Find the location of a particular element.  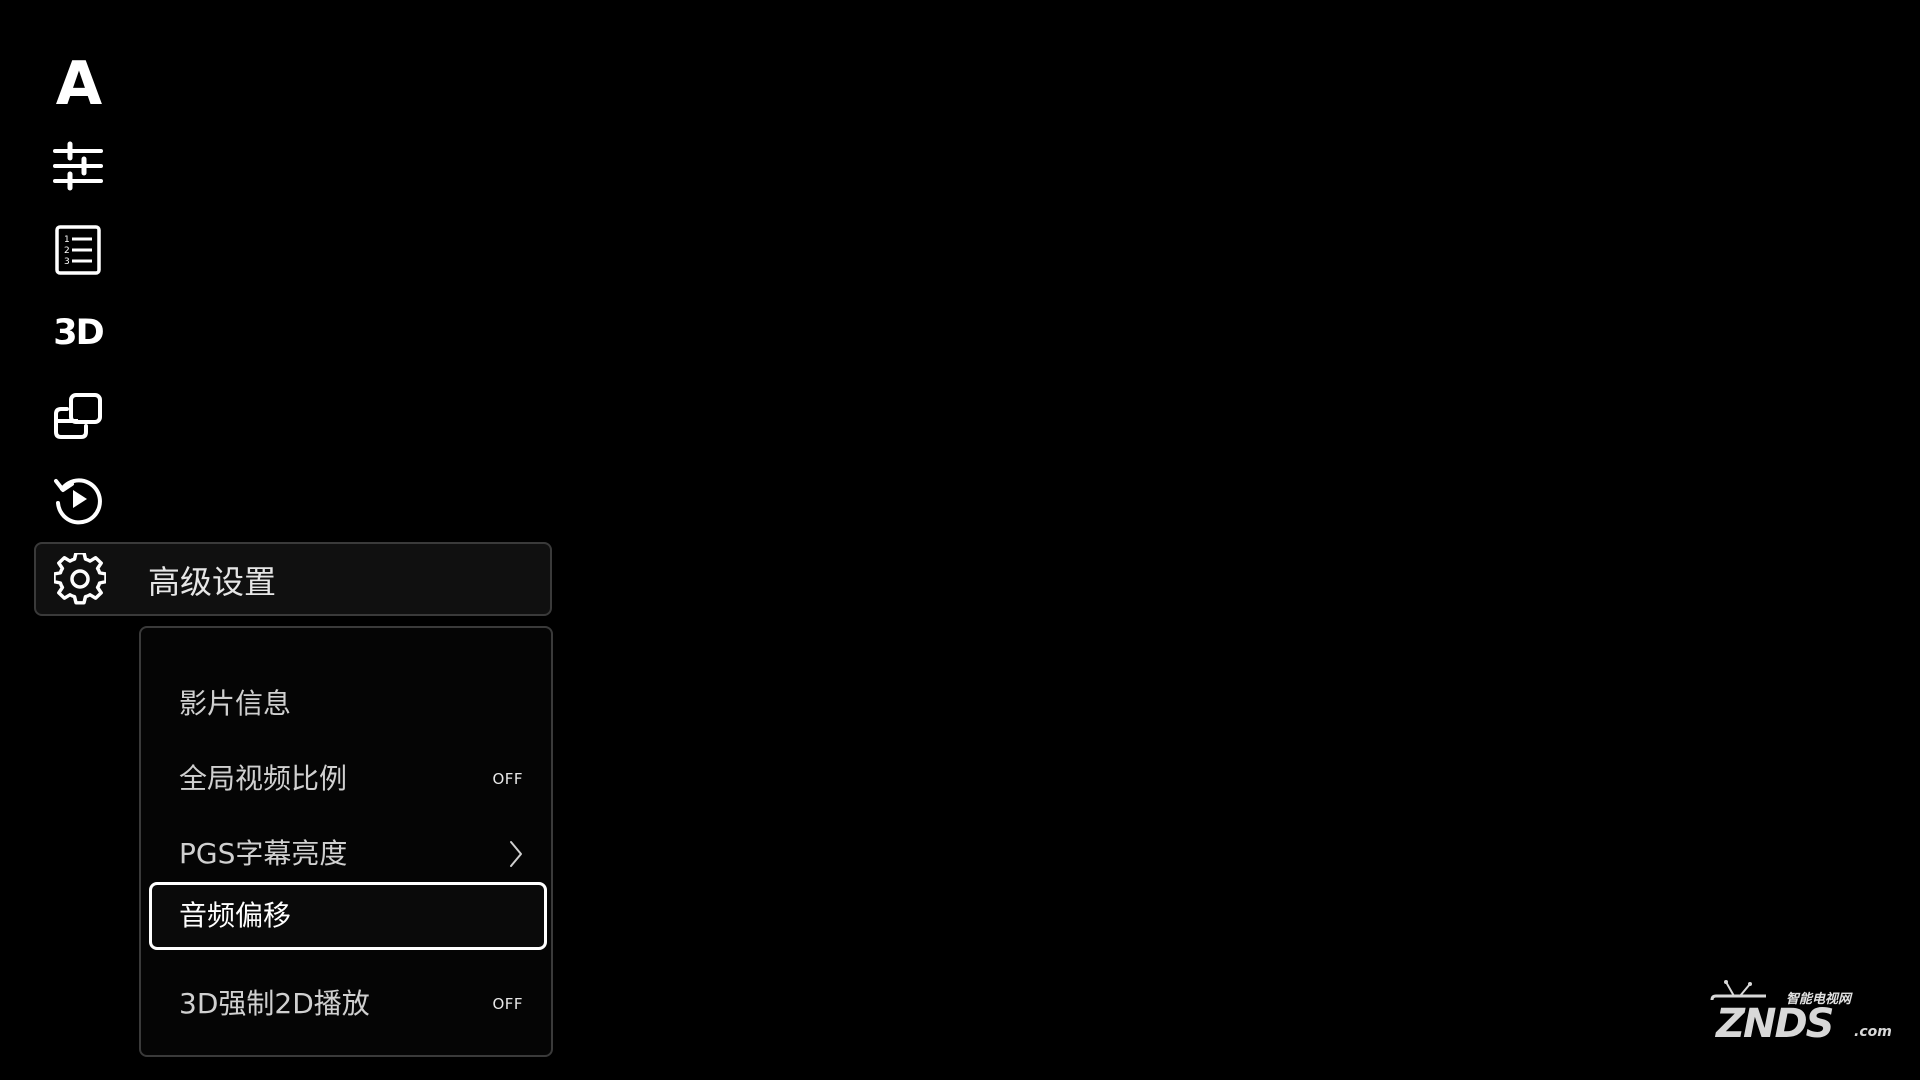

replay-icon is located at coordinates (78, 499).